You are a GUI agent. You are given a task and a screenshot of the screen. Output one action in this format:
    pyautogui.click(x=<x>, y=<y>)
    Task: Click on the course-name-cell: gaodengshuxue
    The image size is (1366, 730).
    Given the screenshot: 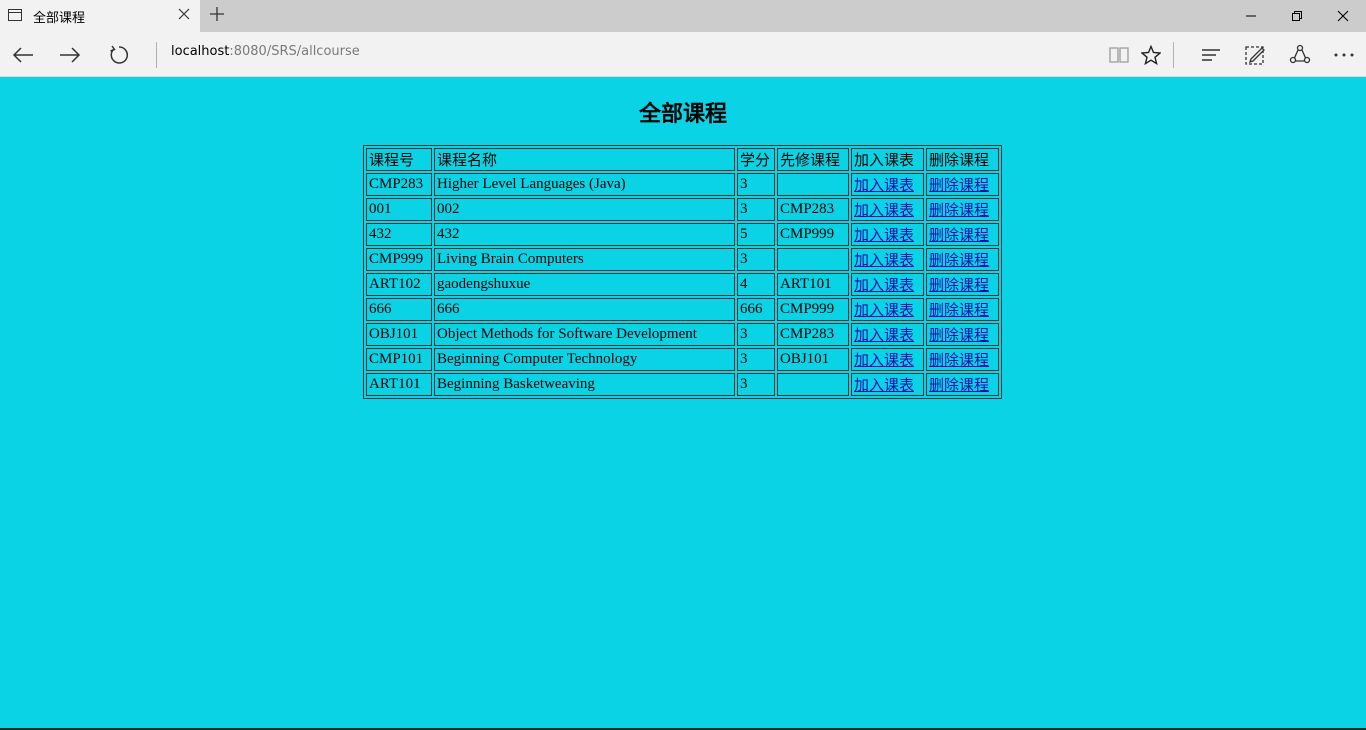 What is the action you would take?
    pyautogui.click(x=584, y=284)
    